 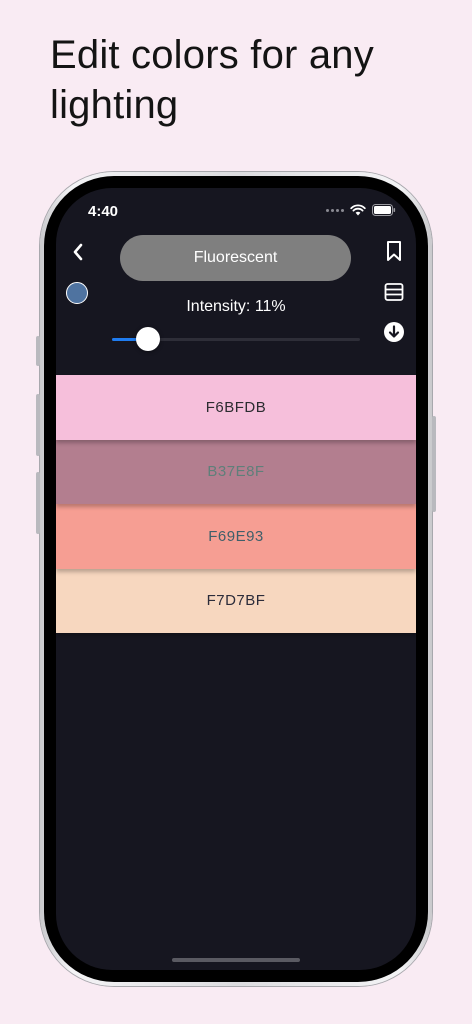 I want to click on volume-up-button, so click(x=38, y=425).